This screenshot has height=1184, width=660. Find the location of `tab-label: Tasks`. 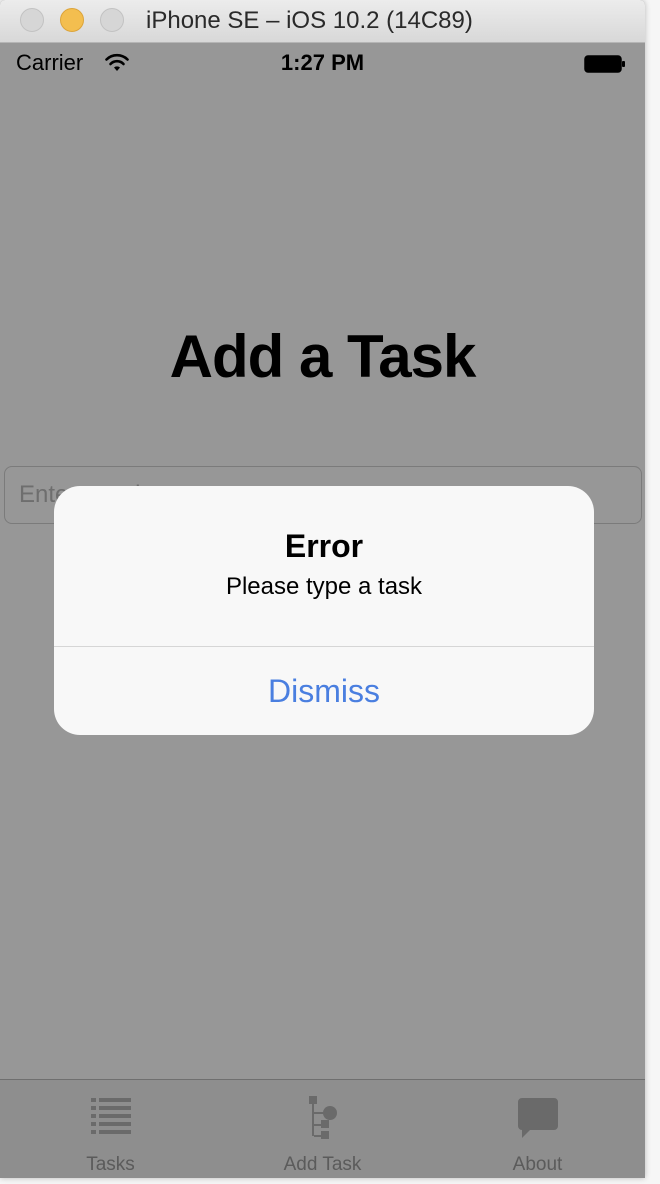

tab-label: Tasks is located at coordinates (110, 1164).